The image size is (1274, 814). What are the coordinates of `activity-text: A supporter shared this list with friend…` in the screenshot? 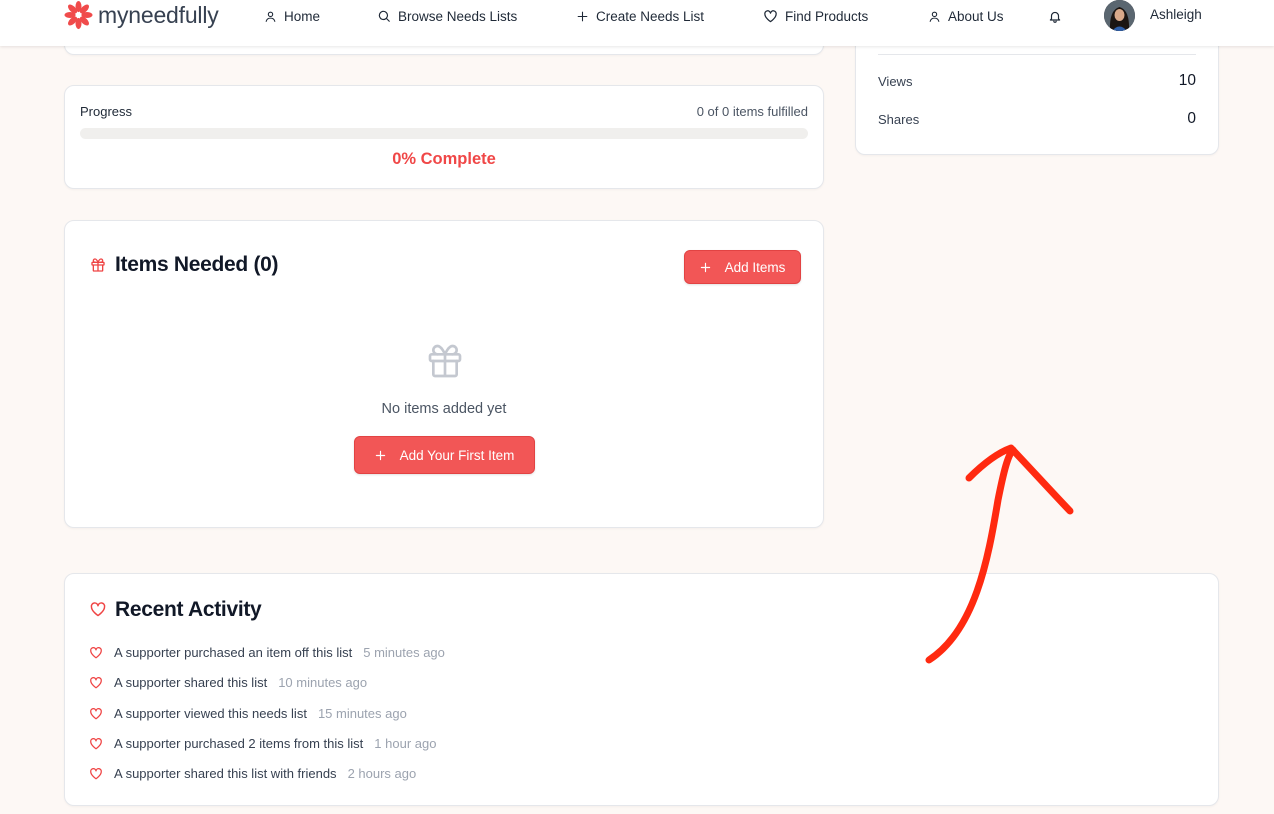 It's located at (225, 773).